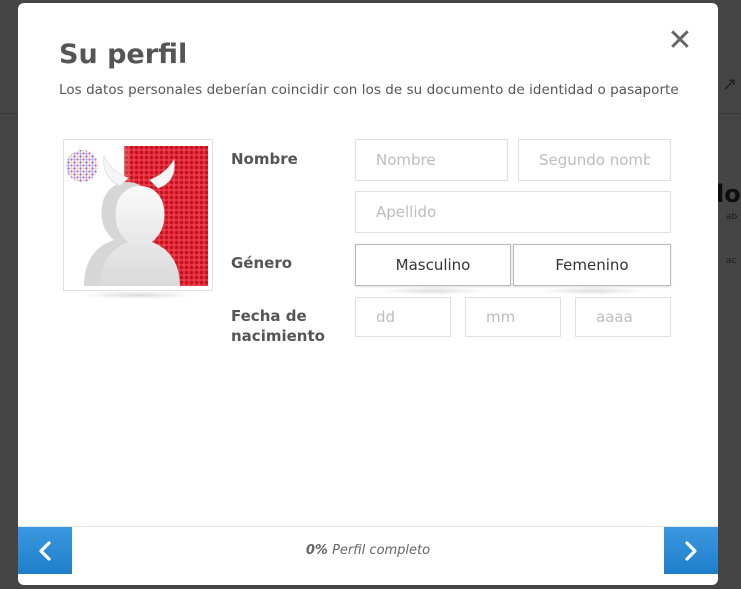 The width and height of the screenshot is (741, 589). Describe the element at coordinates (278, 336) in the screenshot. I see `dob-label-line2: nacimiento` at that location.